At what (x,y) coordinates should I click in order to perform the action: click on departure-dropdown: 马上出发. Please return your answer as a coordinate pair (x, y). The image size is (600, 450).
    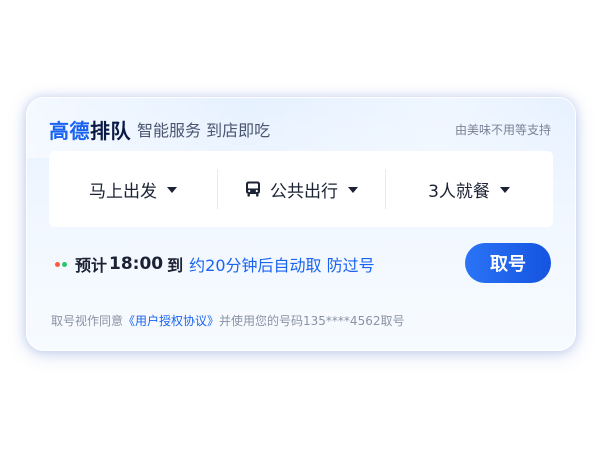
    Looking at the image, I should click on (133, 189).